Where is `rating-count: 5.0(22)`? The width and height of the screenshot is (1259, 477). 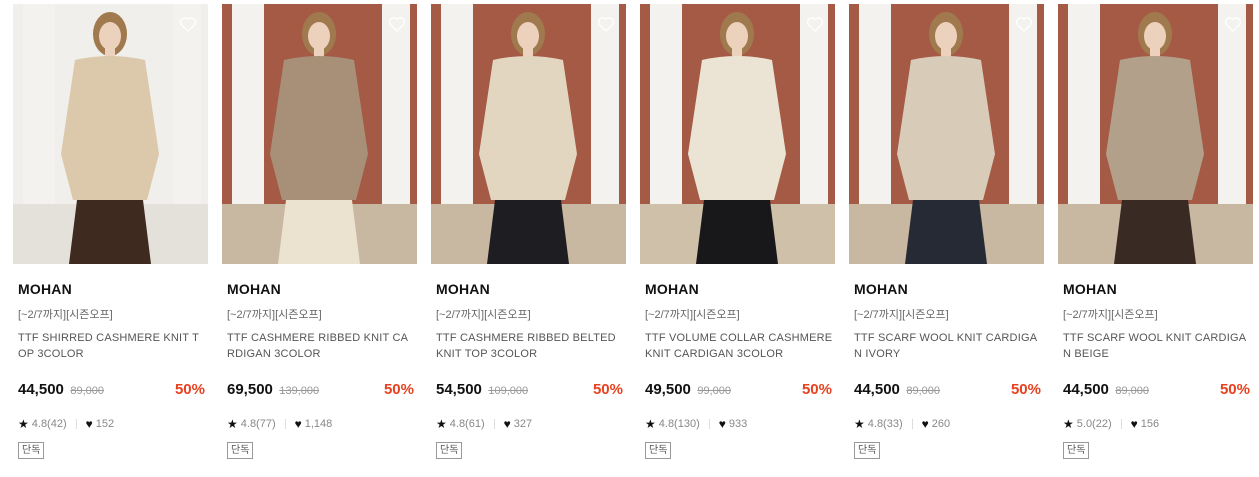 rating-count: 5.0(22) is located at coordinates (1094, 424).